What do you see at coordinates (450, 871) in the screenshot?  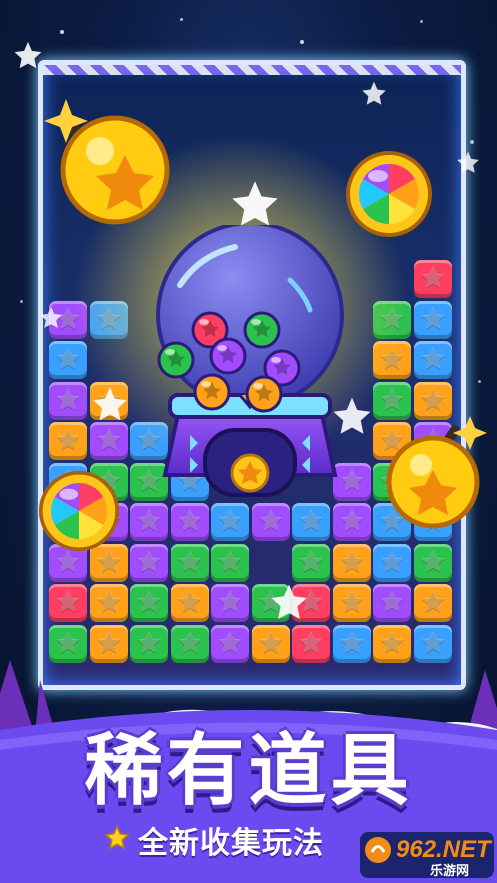 I see `watermark-text: 乐游网` at bounding box center [450, 871].